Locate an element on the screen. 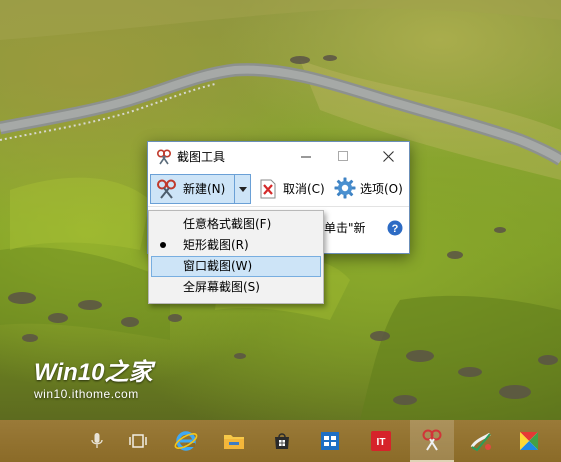 Image resolution: width=561 pixels, height=462 pixels. cancel-icon is located at coordinates (268, 189).